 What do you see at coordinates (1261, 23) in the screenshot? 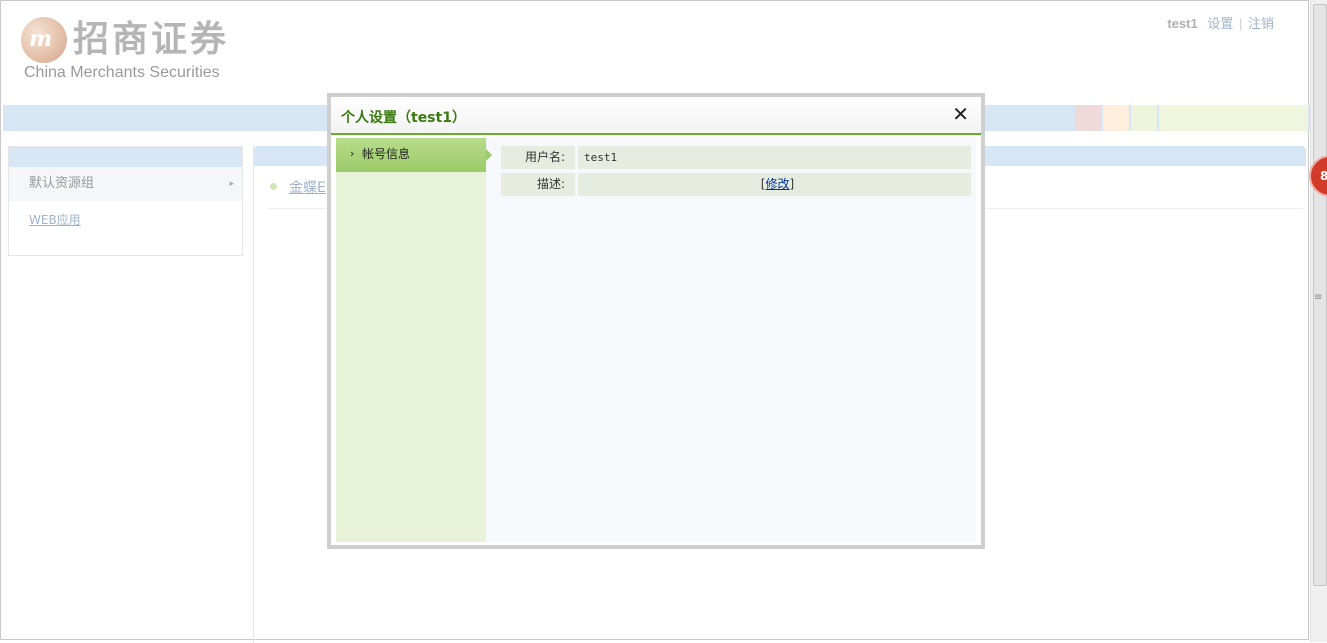
I see `logout-link: 注销` at bounding box center [1261, 23].